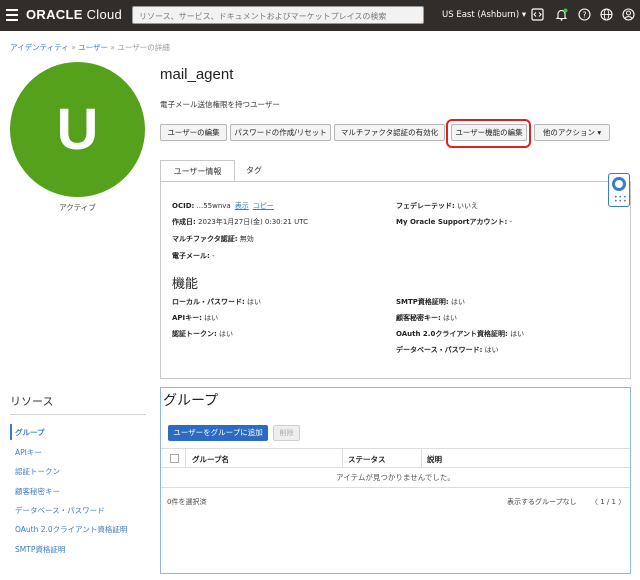 This screenshot has width=640, height=580. I want to click on user-description: 電子メール送信権限を持つユーザー, so click(220, 104).